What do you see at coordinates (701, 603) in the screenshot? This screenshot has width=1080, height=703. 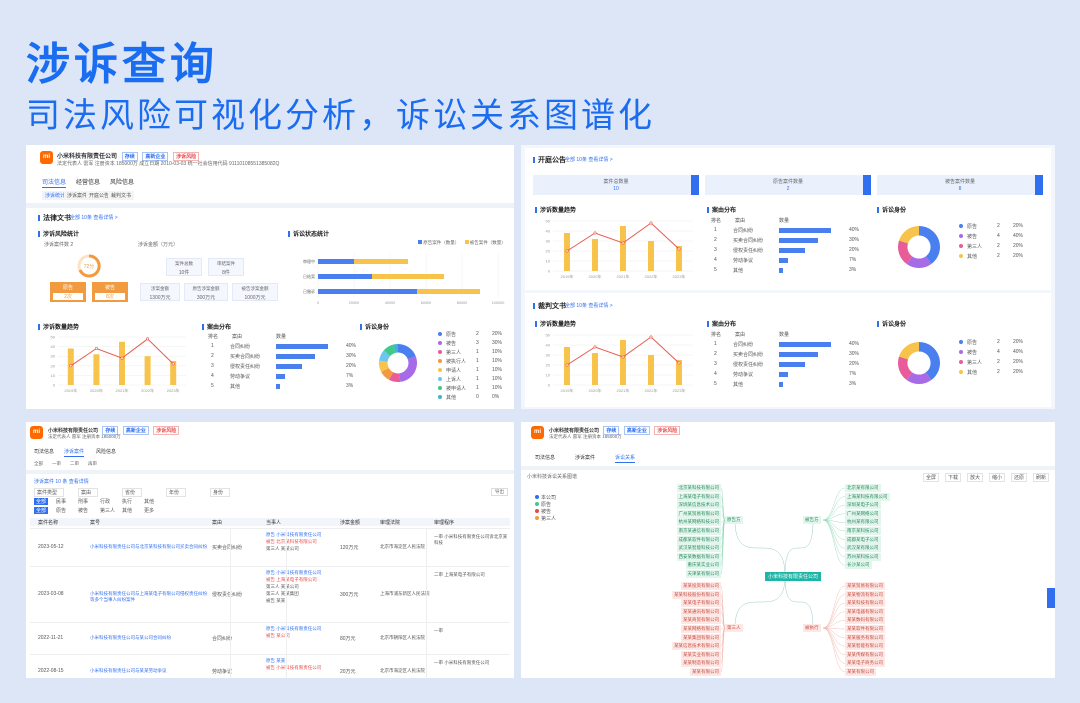 I see `third-leaf: 某某电子有限公司` at bounding box center [701, 603].